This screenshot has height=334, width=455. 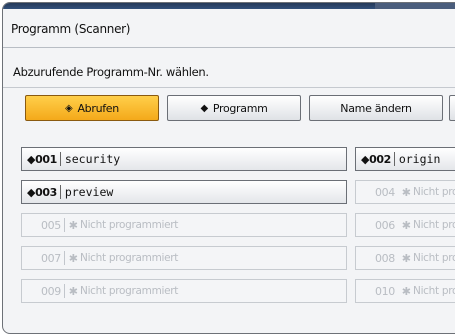 I want to click on program-name: security, so click(x=92, y=159).